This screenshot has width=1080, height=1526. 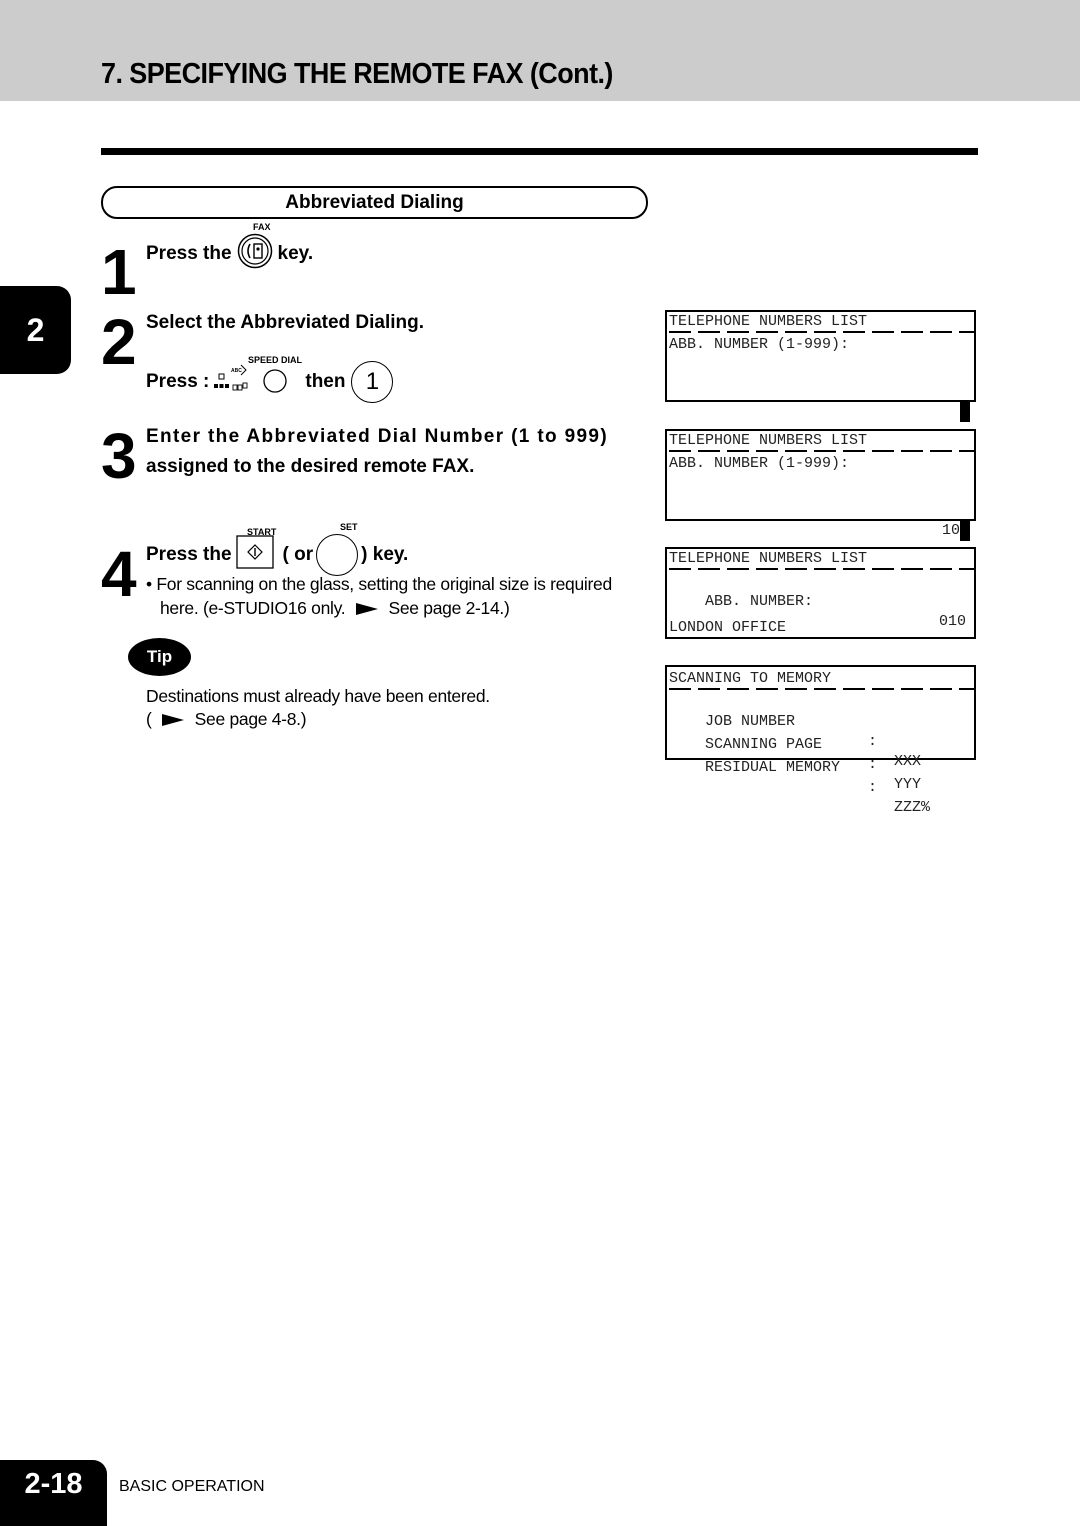 I want to click on step-4-bullet-line-2: here. (e-STUDIO16 only. See page 2-14.), so click(x=335, y=608).